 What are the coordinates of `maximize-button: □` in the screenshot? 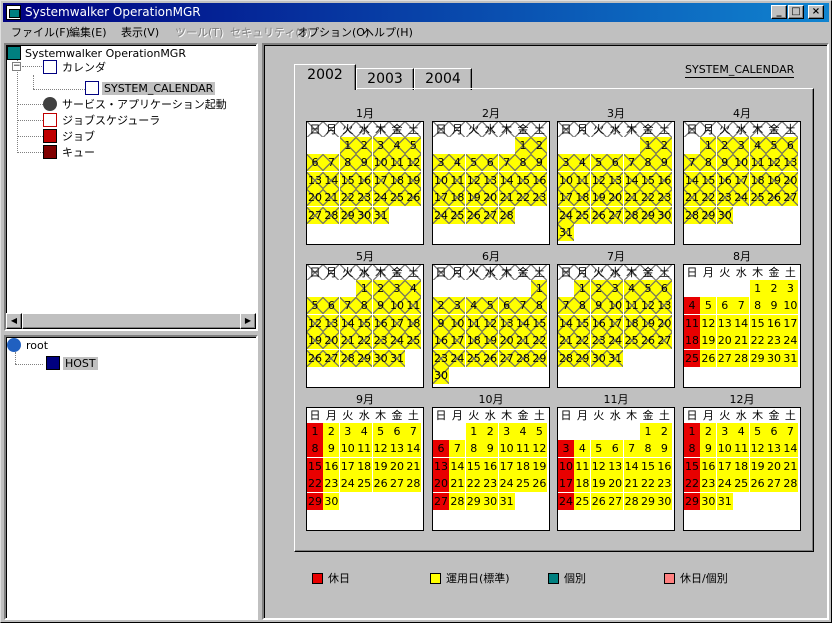 It's located at (796, 12).